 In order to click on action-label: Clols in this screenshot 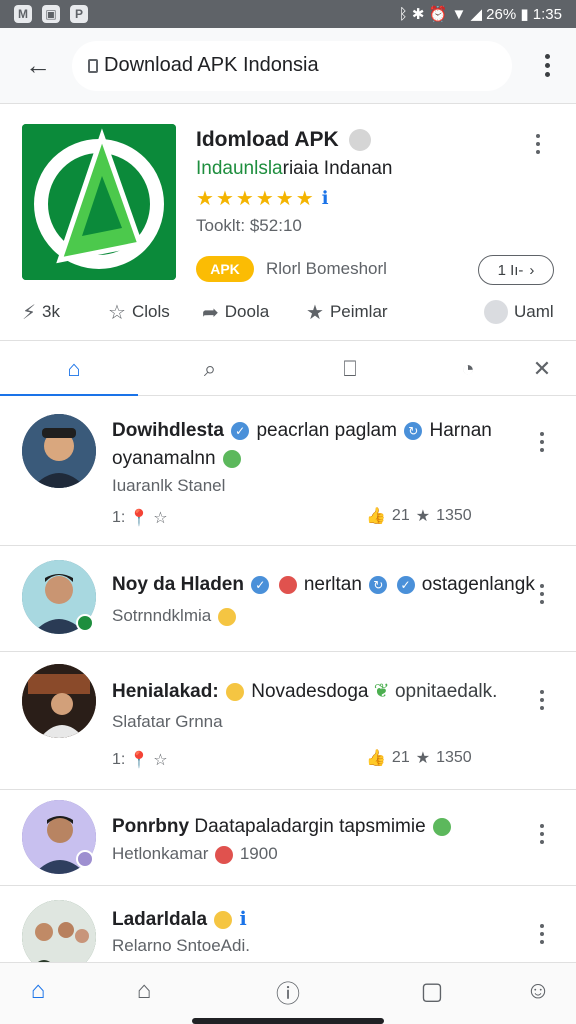, I will do `click(150, 311)`.